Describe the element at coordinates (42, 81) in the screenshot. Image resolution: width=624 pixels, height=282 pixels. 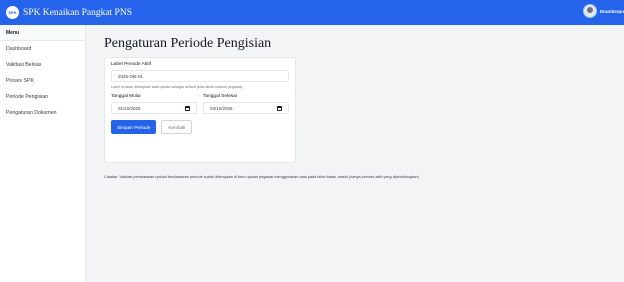
I see `sidebar-item-proses-spk: Proses SPK` at that location.